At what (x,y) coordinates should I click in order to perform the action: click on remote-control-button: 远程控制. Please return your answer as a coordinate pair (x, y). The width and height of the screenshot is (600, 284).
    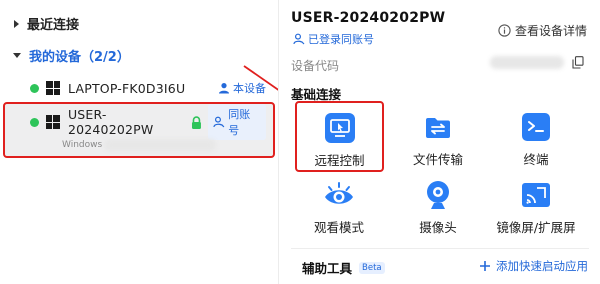
    Looking at the image, I should click on (339, 136).